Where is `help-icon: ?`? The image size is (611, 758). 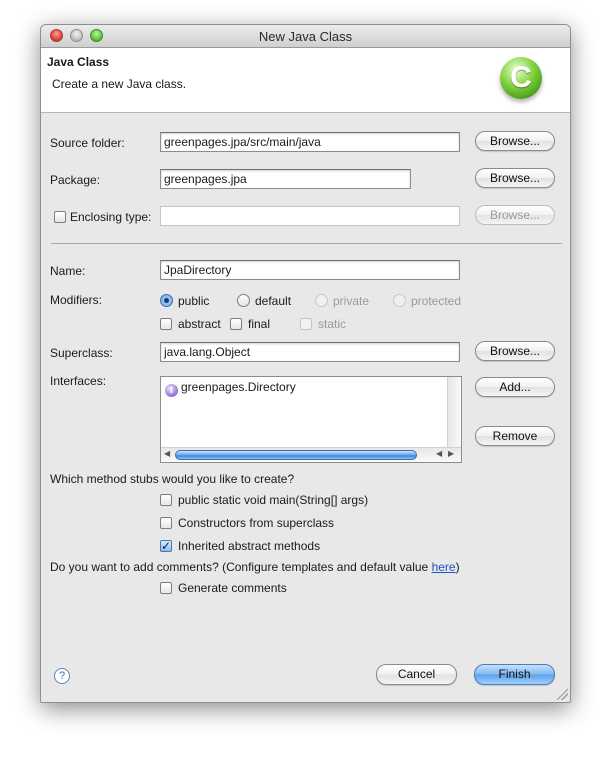 help-icon: ? is located at coordinates (62, 676).